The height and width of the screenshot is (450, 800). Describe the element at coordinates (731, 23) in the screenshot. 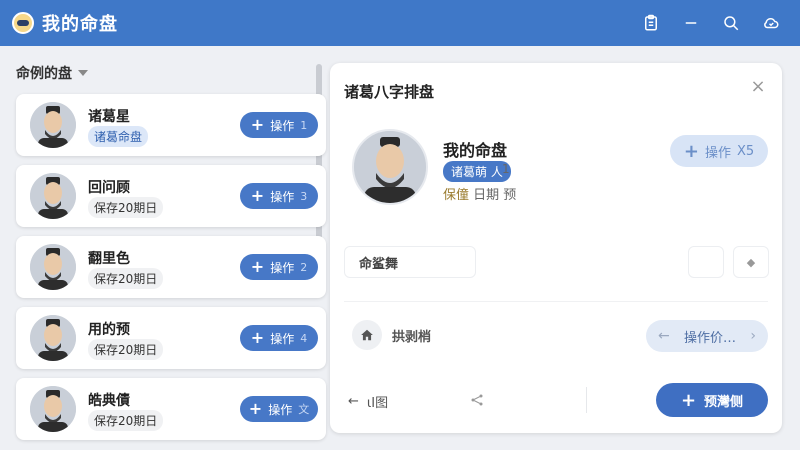

I see `search-icon` at that location.